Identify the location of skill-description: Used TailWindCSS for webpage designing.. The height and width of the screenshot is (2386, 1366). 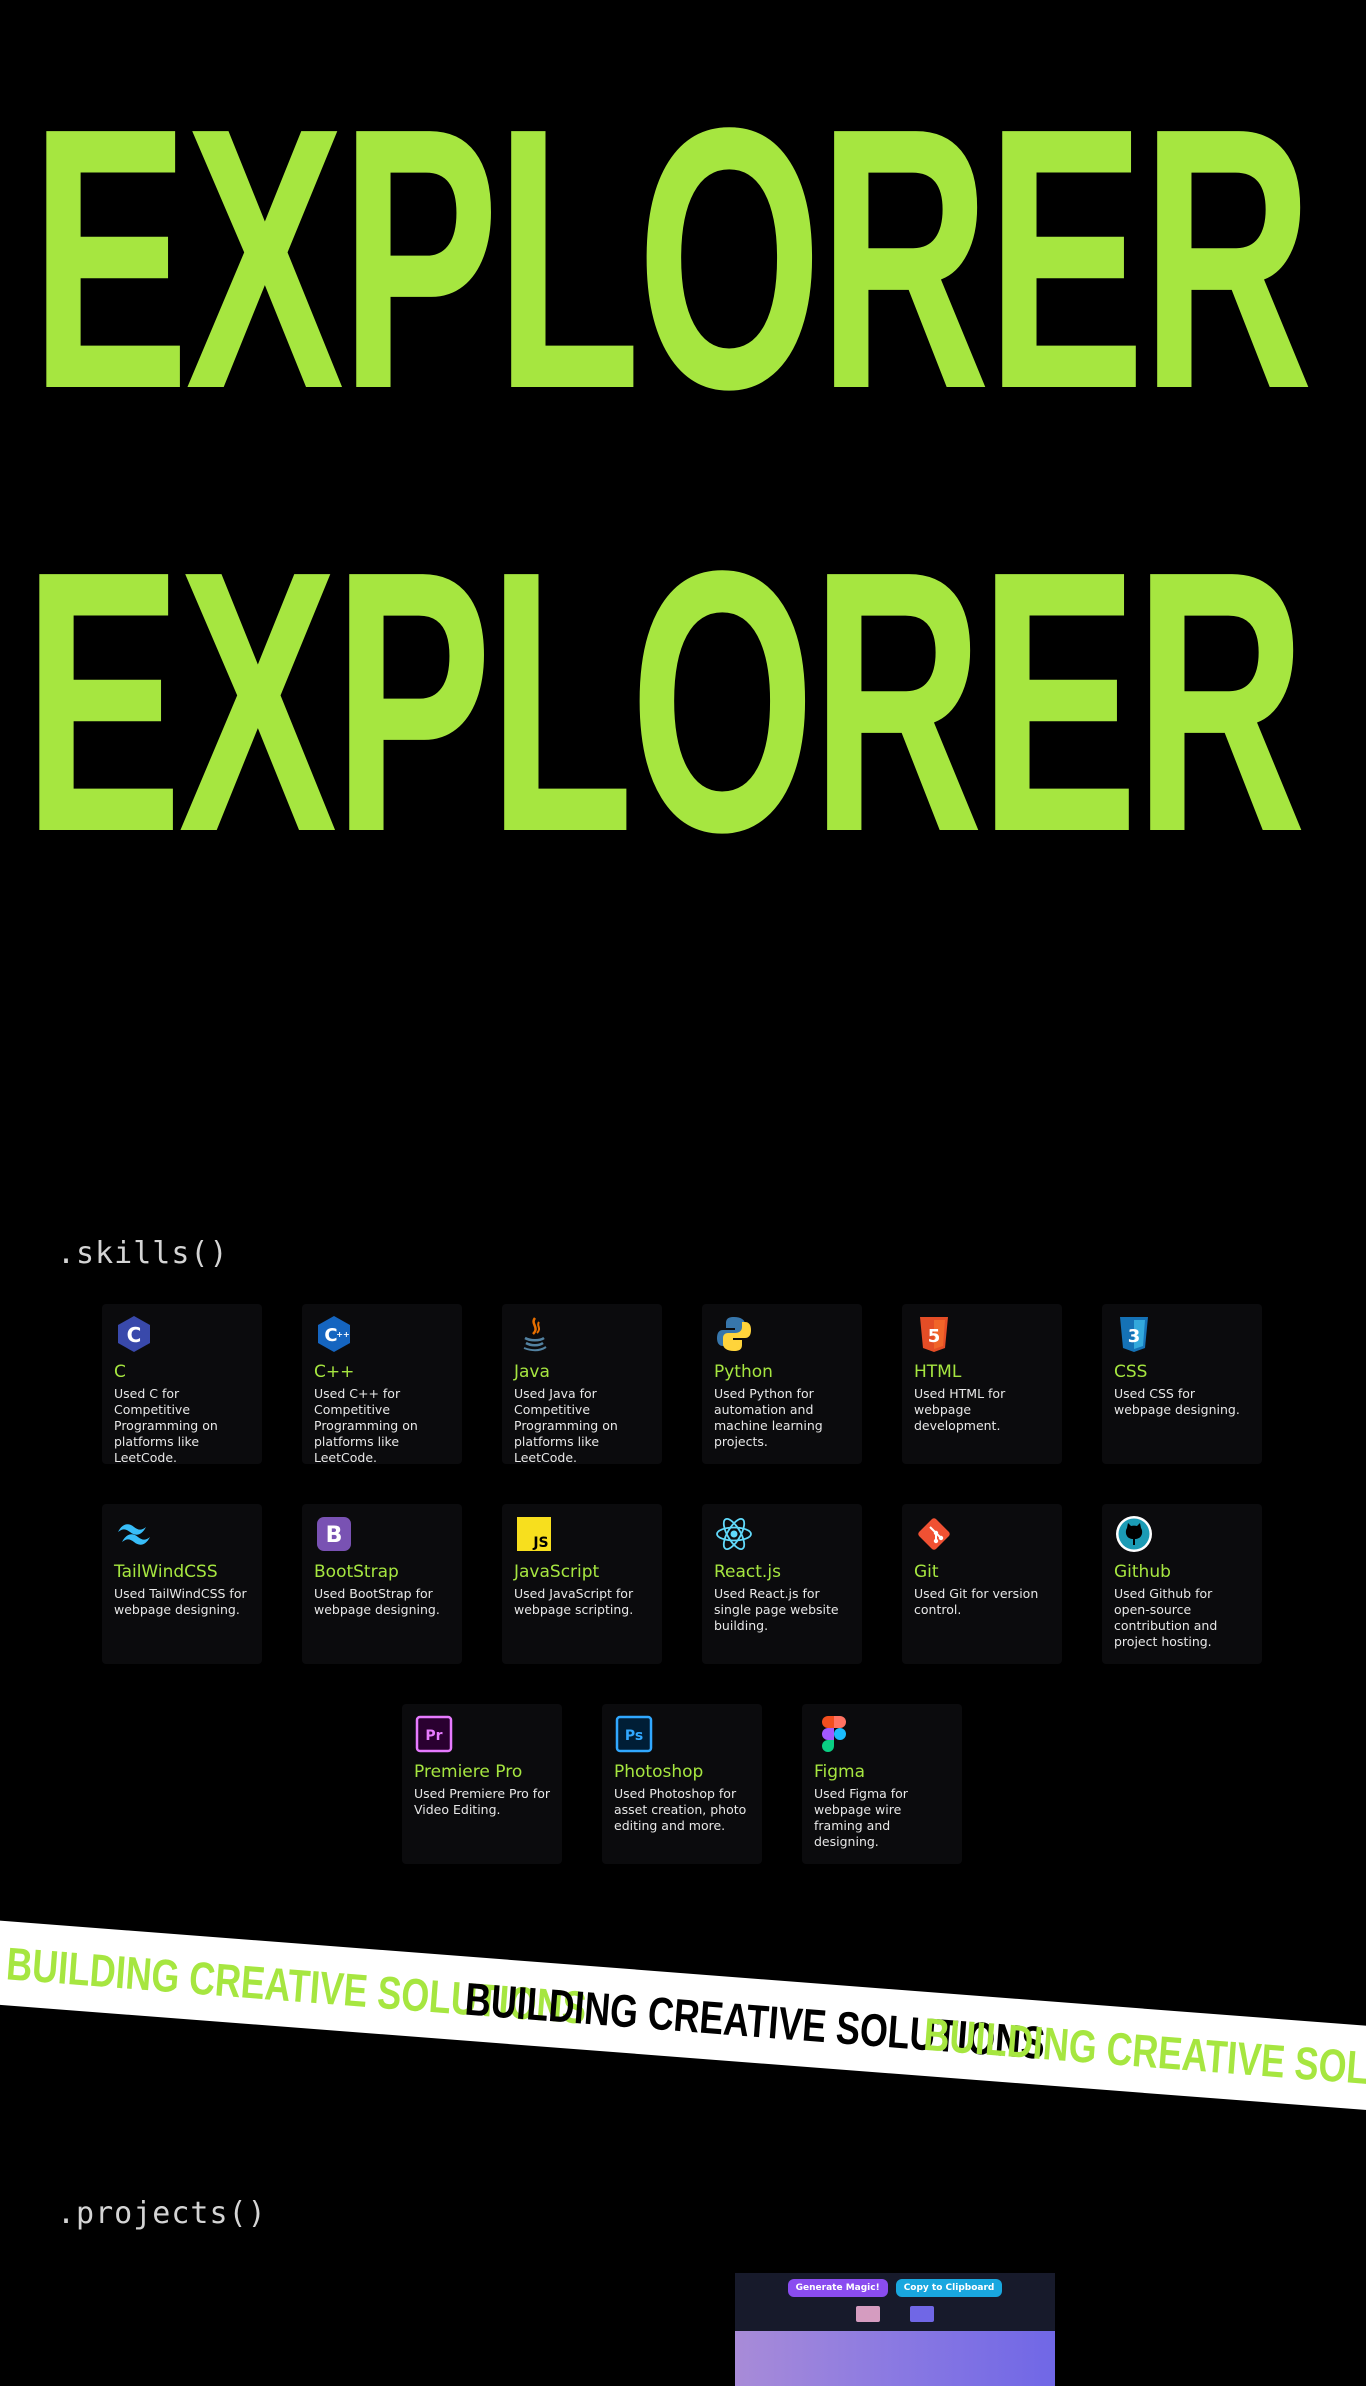
(180, 1601).